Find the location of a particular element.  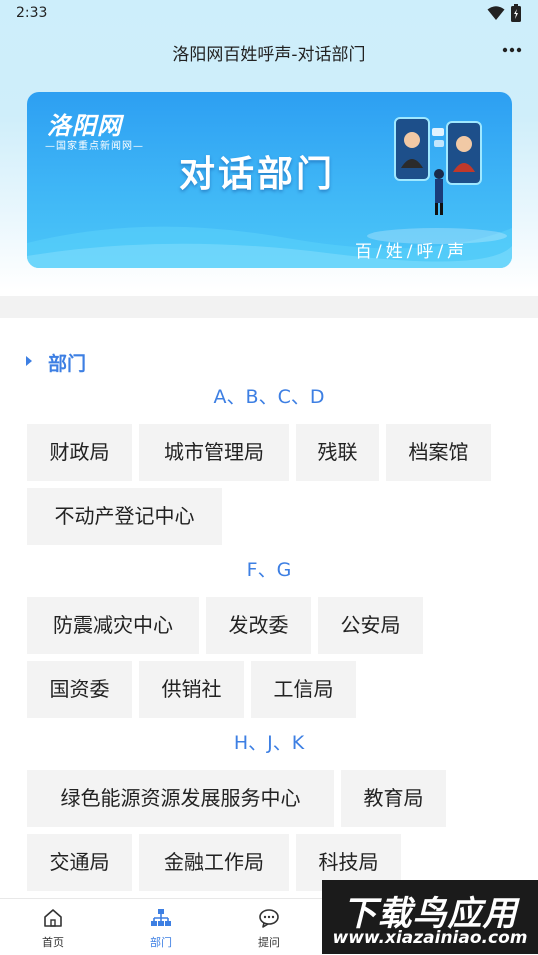

banner-slogan: 百/姓/呼/声 is located at coordinates (412, 252).